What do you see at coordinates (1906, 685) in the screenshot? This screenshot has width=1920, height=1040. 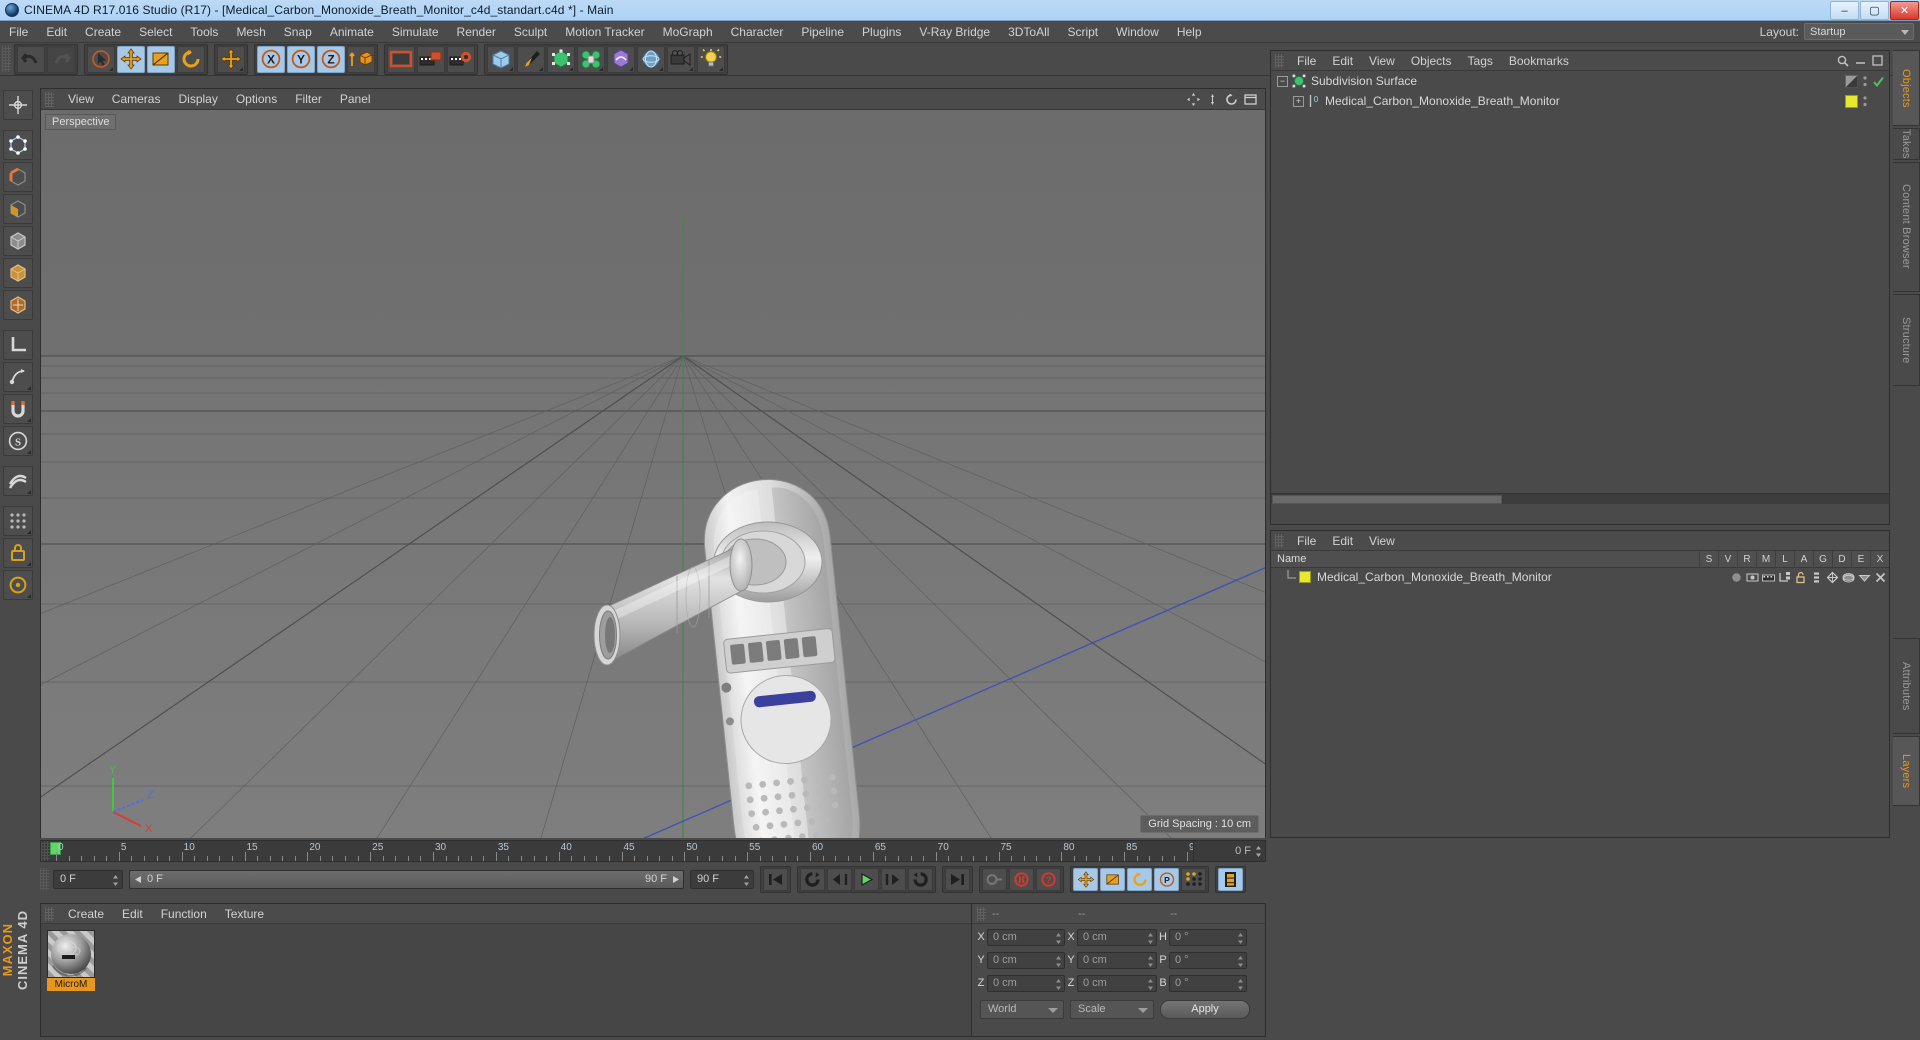 I see `tab-attributes: Attributes` at bounding box center [1906, 685].